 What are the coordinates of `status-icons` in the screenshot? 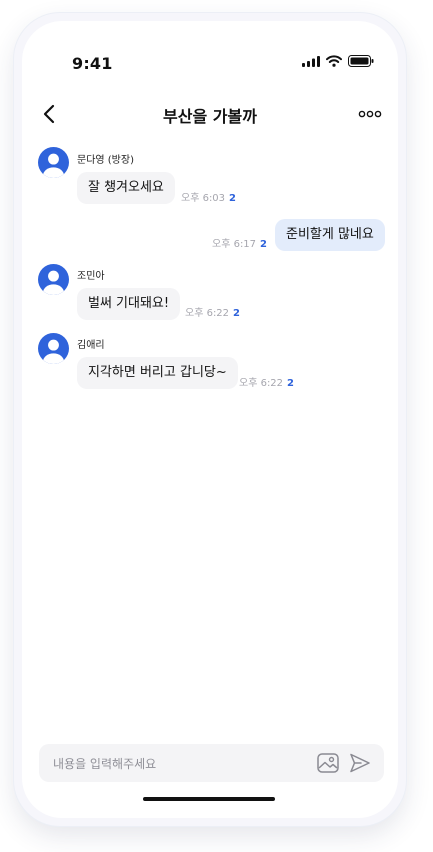 It's located at (338, 61).